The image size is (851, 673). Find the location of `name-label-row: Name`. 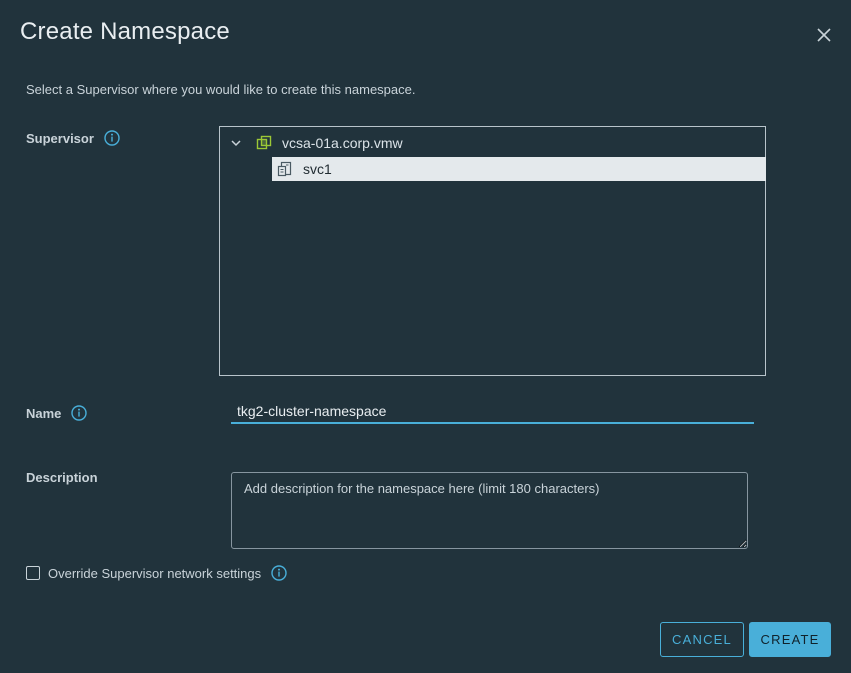

name-label-row: Name is located at coordinates (57, 413).